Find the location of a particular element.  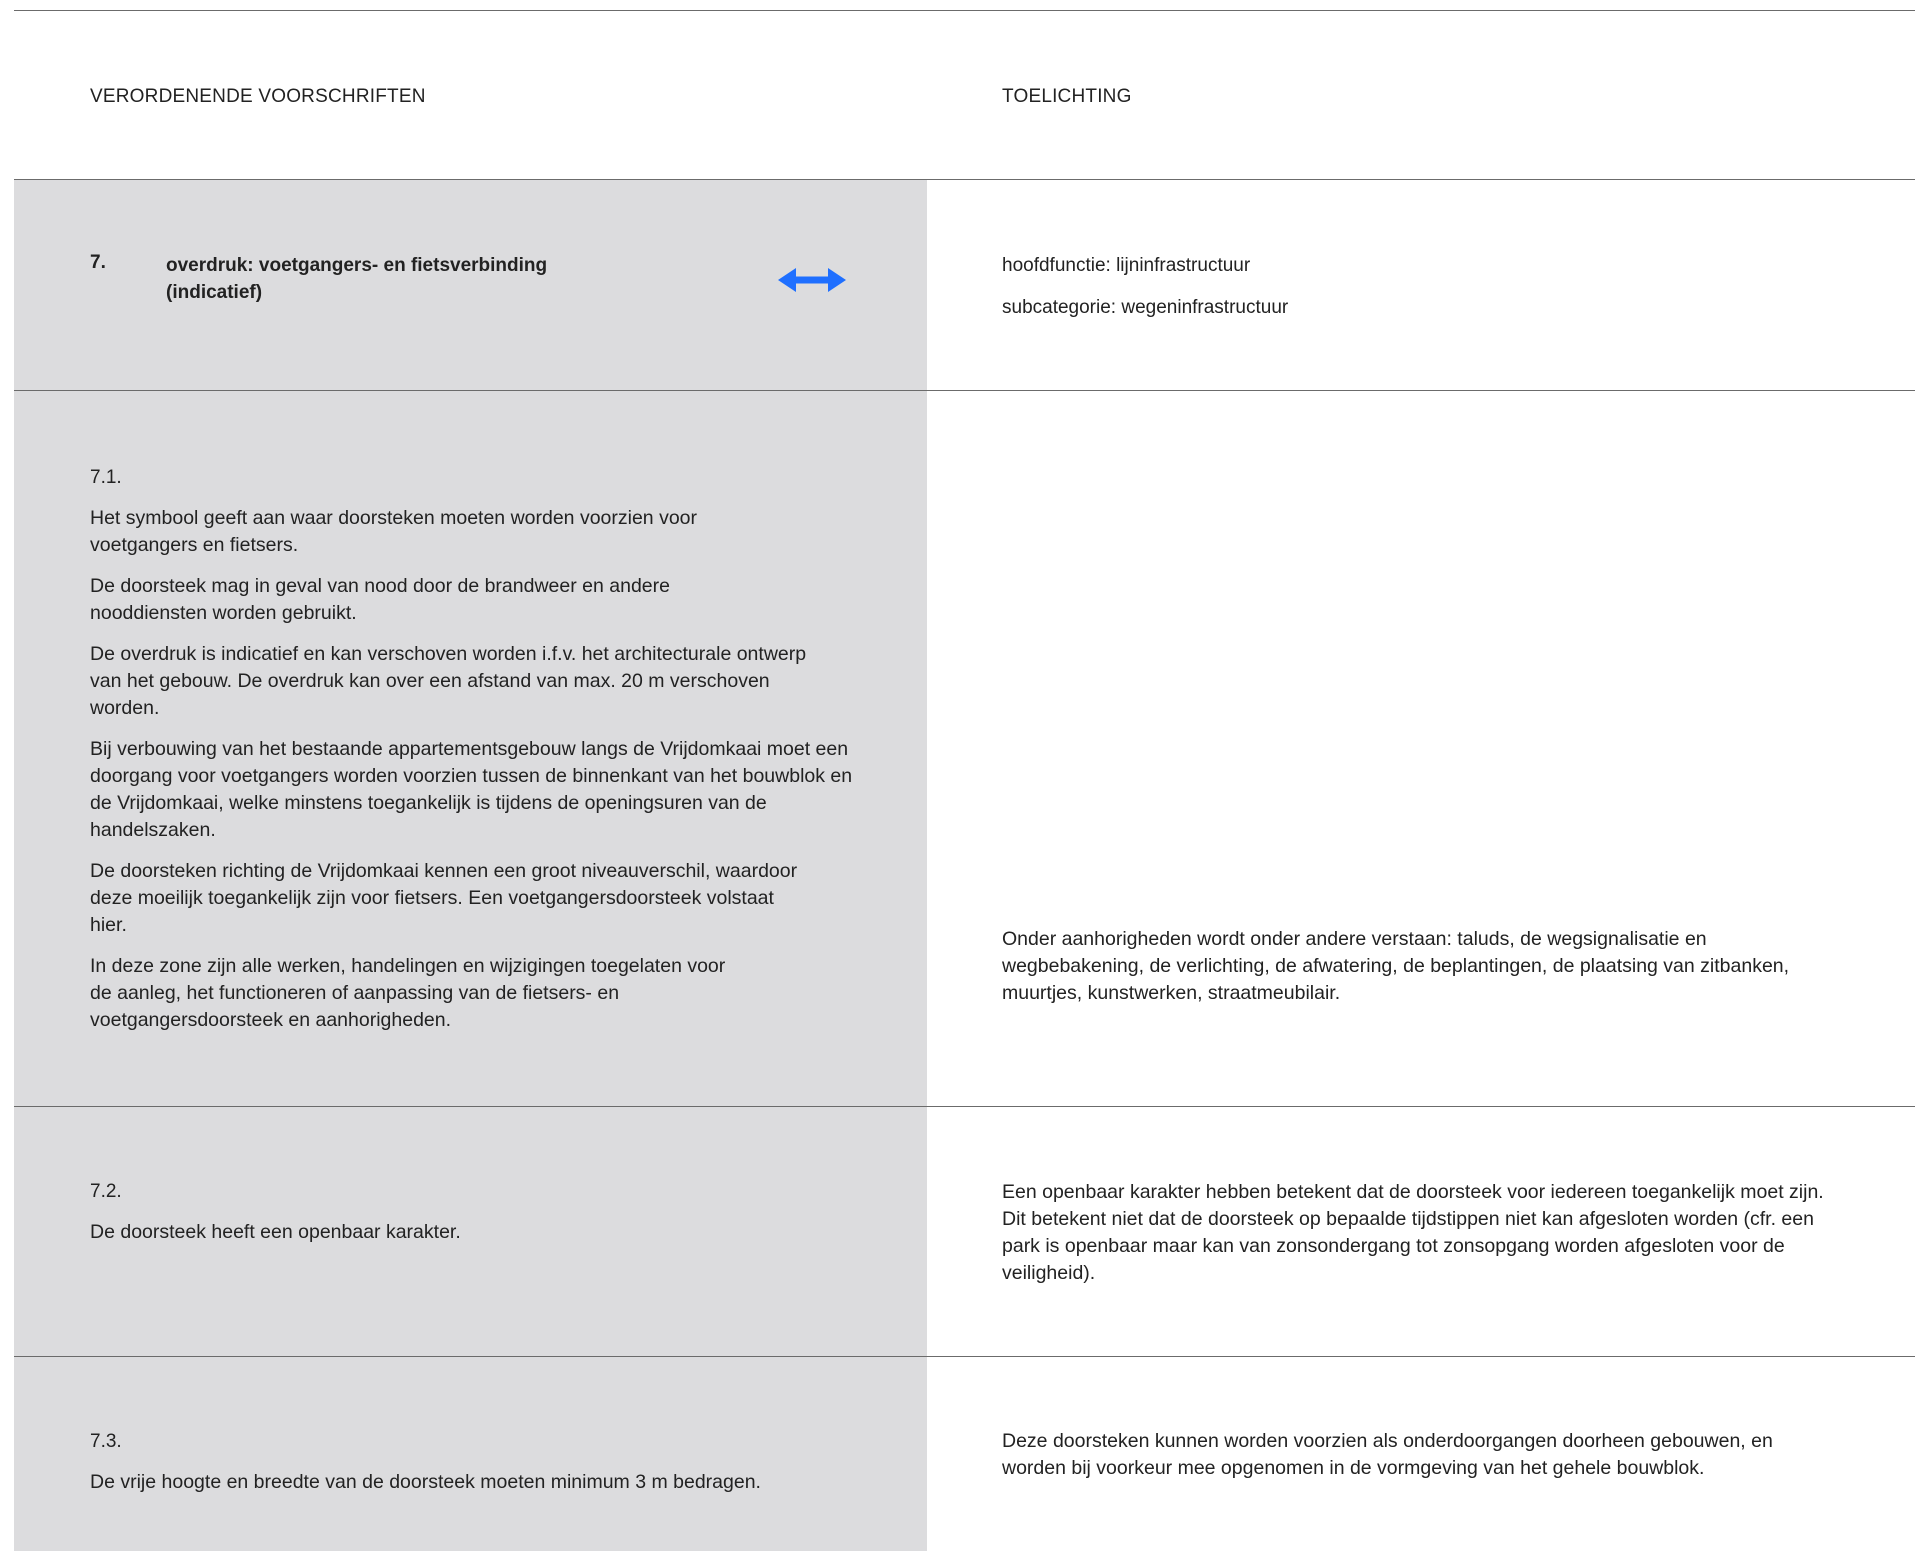

section-rule is located at coordinates (964, 390).